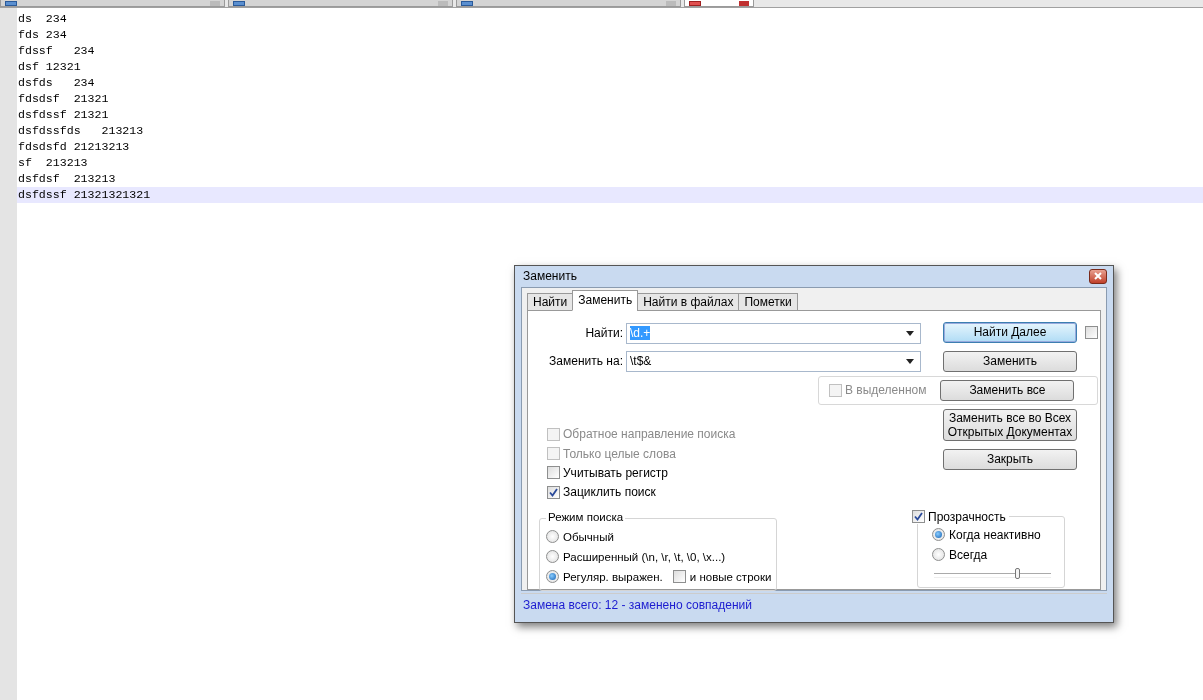 This screenshot has height=700, width=1203. I want to click on slider-thumb, so click(1018, 573).